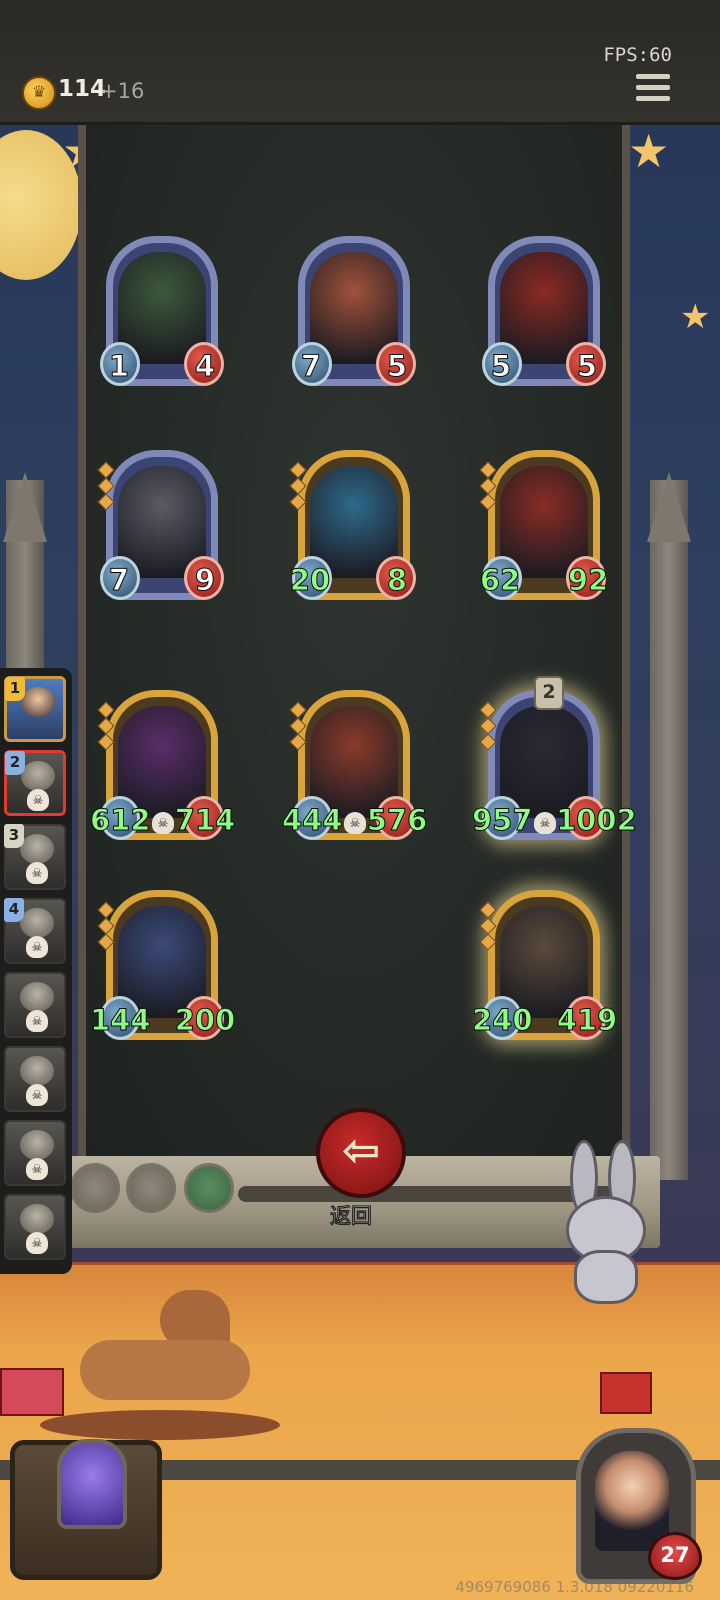  Describe the element at coordinates (36, 971) in the screenshot. I see `player-leaderboard: 1 2 ☠ 3 ☠ 4 ☠ ☠ ☠ ☠ ☠` at that location.